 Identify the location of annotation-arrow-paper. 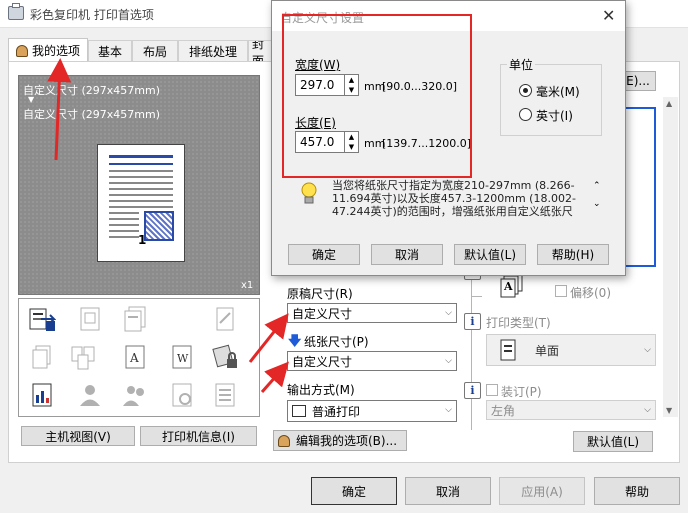
(274, 377).